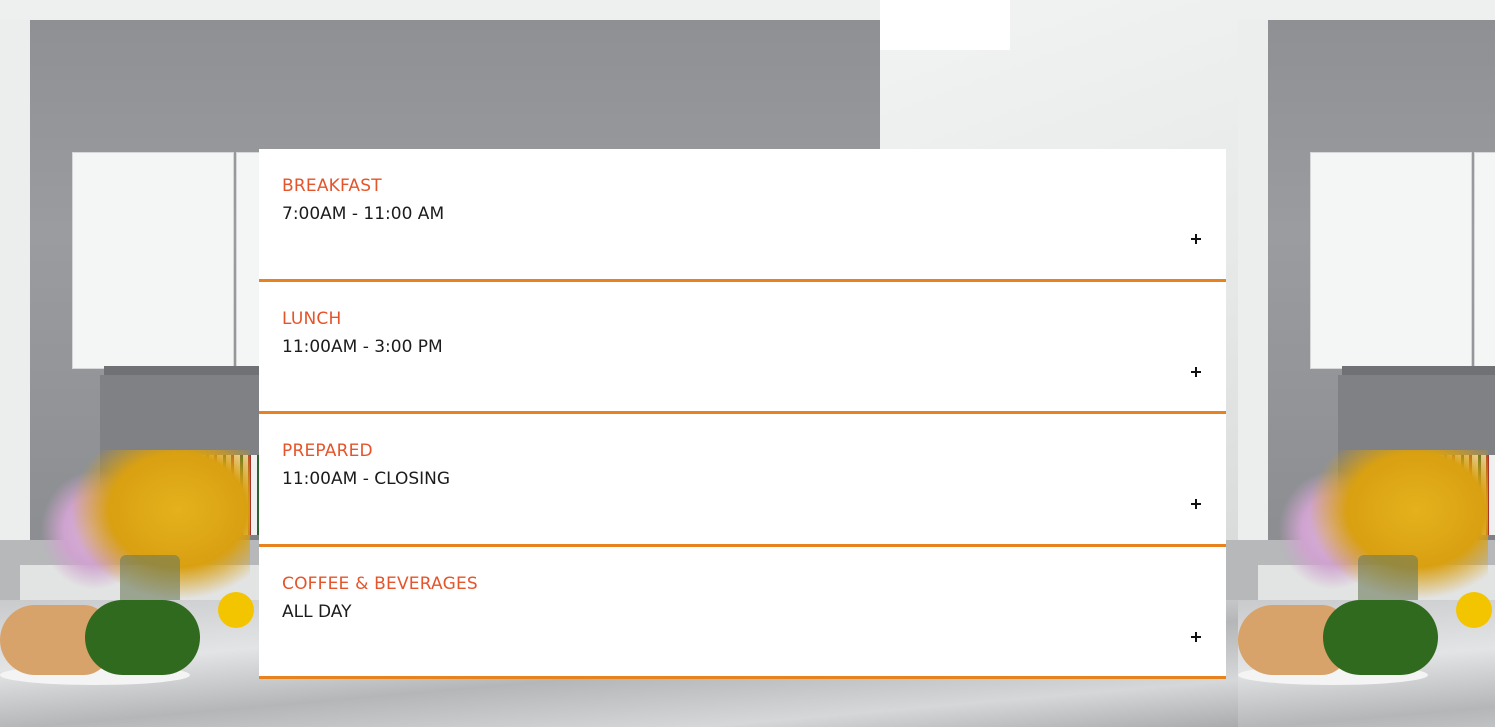  I want to click on menu-item-title: COFFEE & BEVERAGES, so click(380, 583).